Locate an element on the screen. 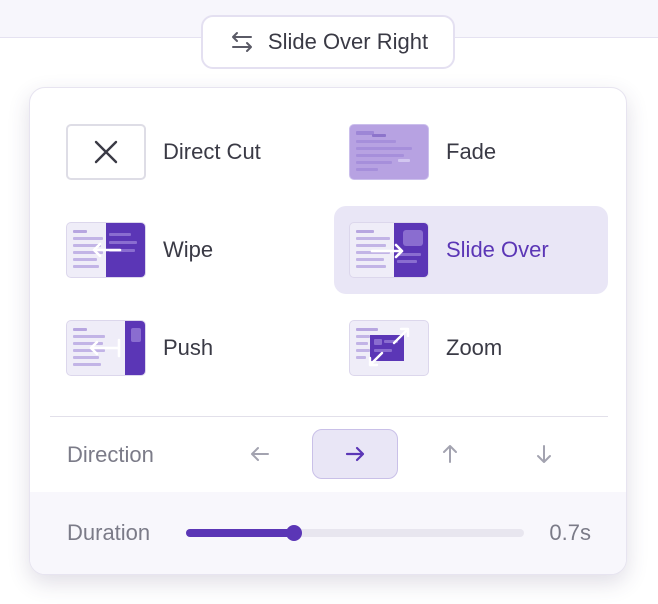 The image size is (658, 604). transition-option-slide-over: Slide Over is located at coordinates (471, 250).